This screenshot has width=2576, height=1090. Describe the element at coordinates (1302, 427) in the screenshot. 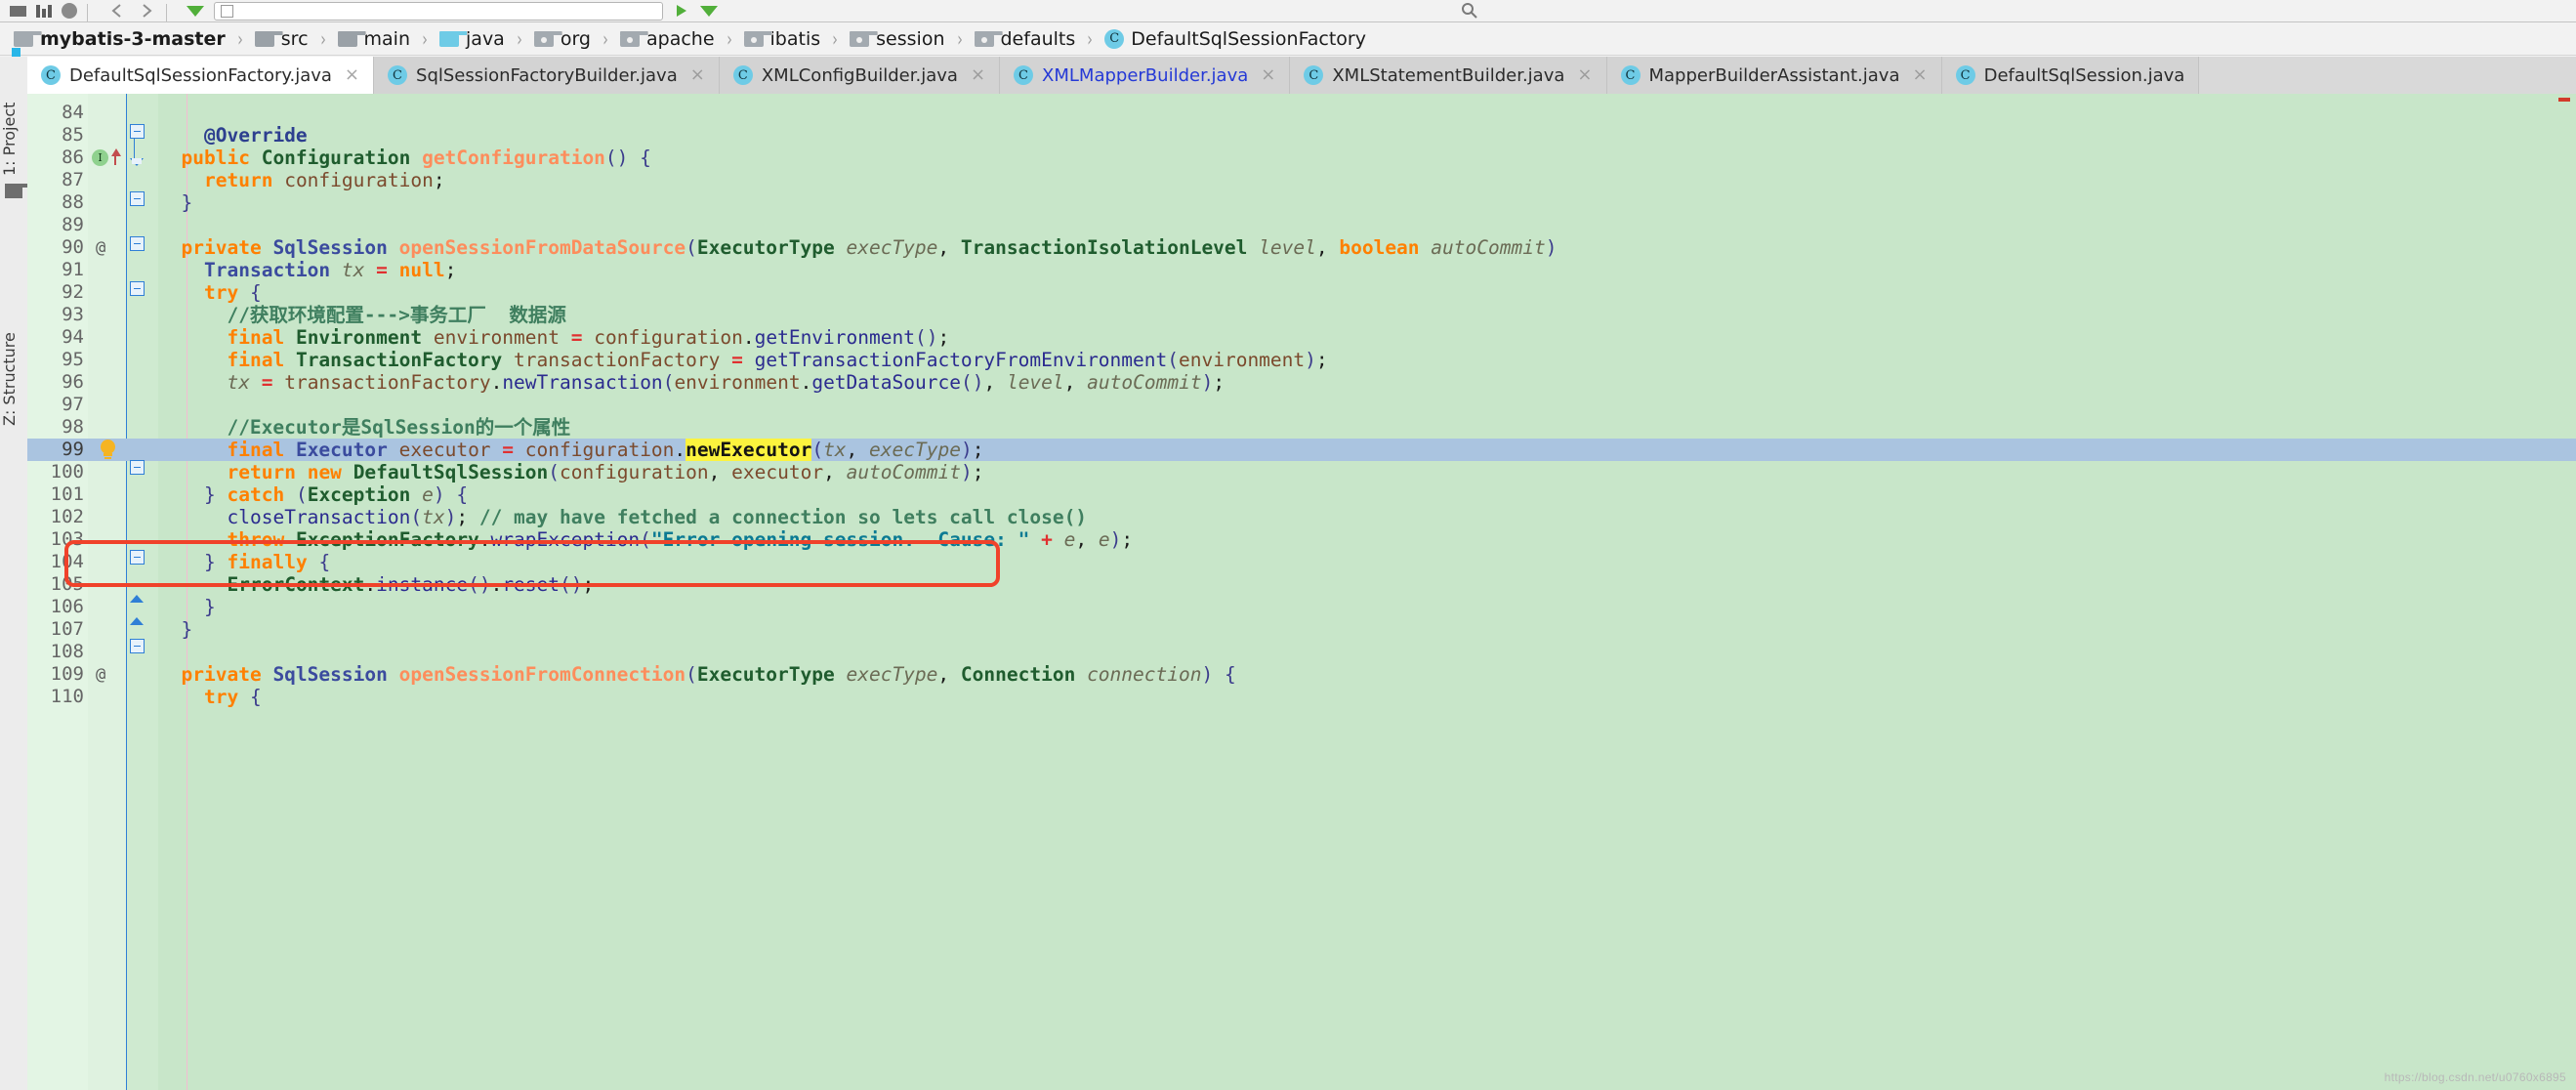

I see `code-line: 98 //Executor是SqlSession的一个属性` at that location.